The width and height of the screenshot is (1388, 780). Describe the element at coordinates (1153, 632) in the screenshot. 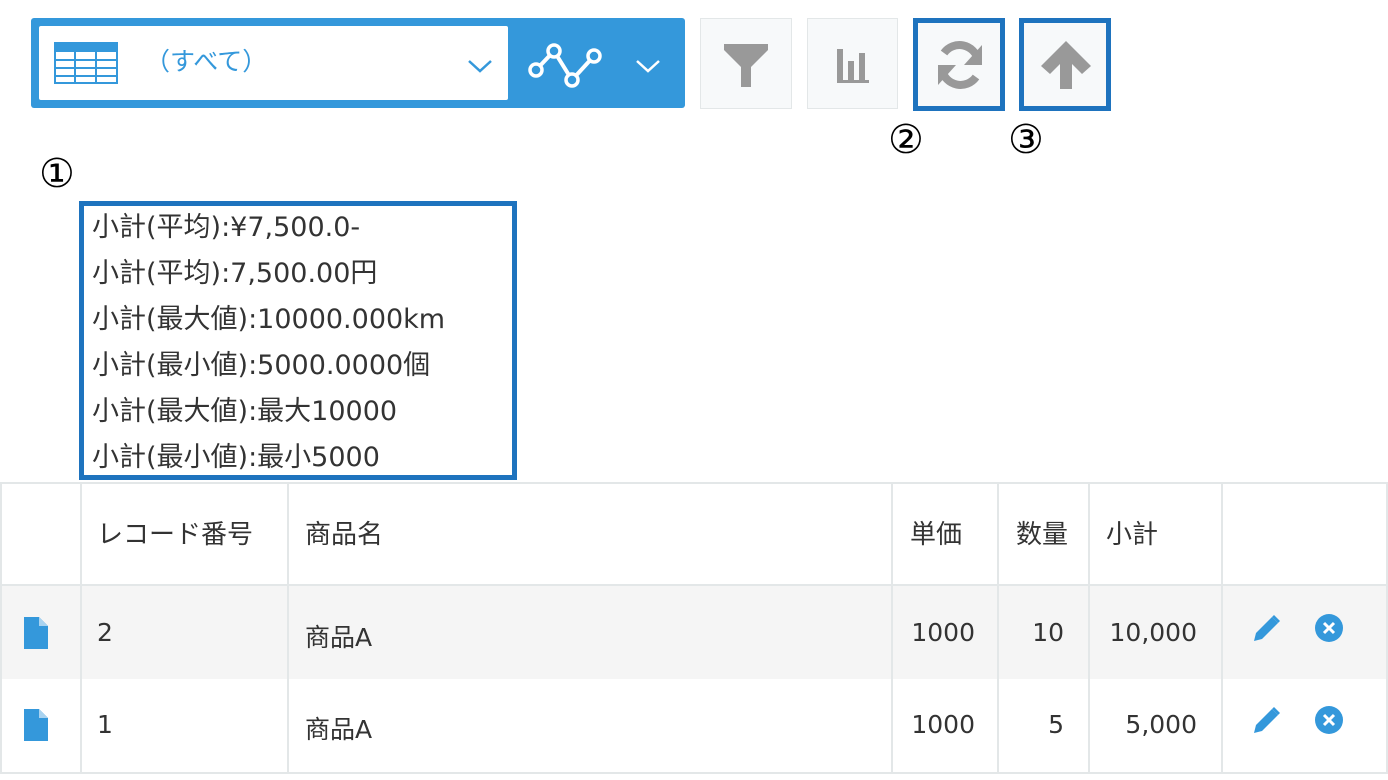

I see `cell-subtotal: 10,000` at that location.